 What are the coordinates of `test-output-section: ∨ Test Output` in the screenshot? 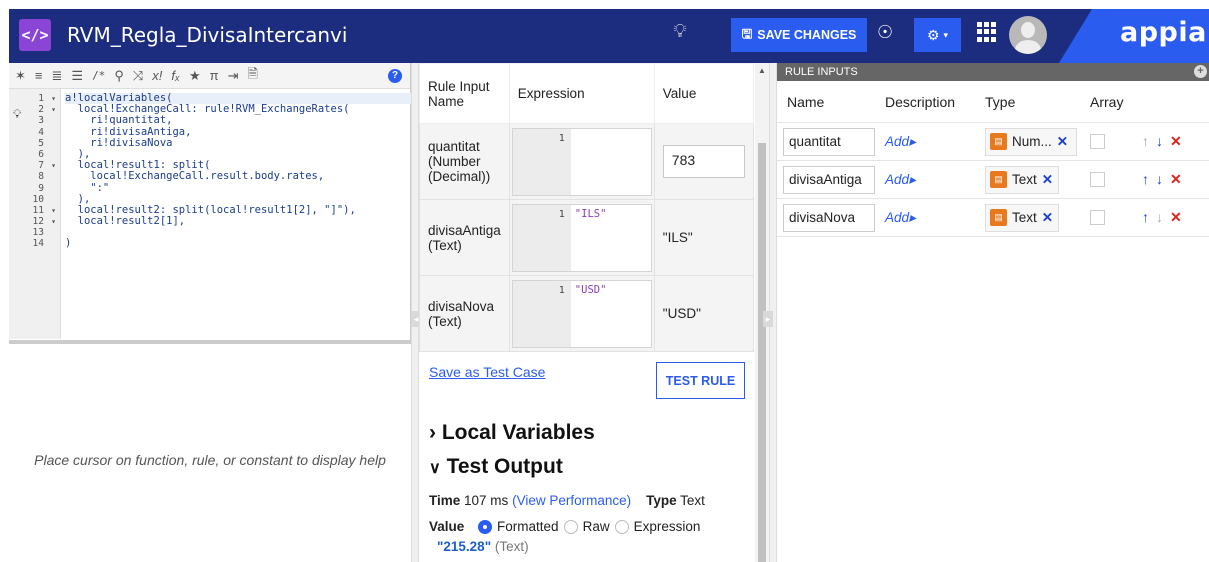 It's located at (496, 467).